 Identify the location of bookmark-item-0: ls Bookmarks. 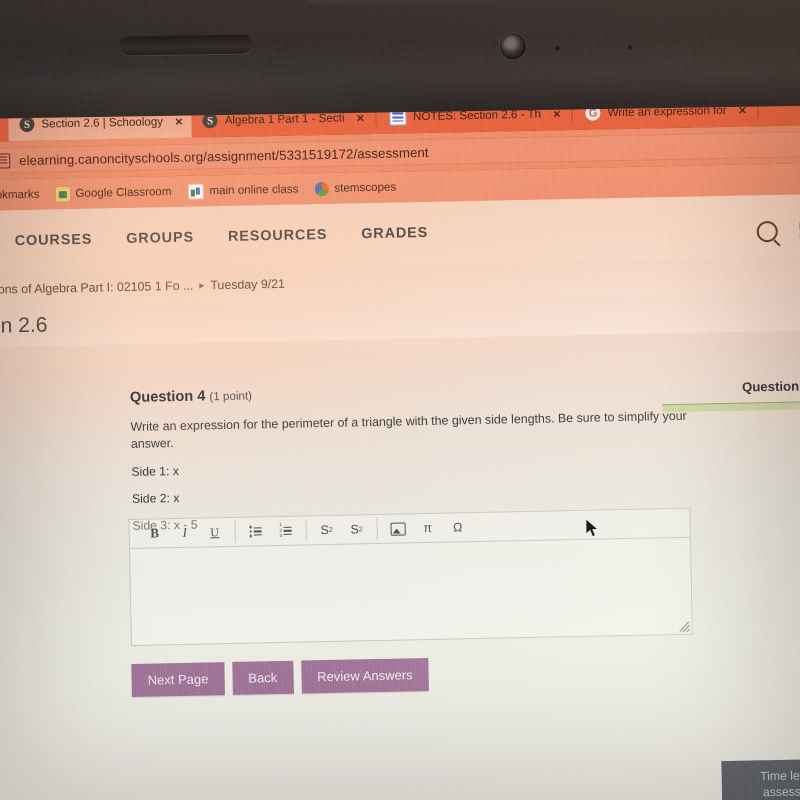
(20, 195).